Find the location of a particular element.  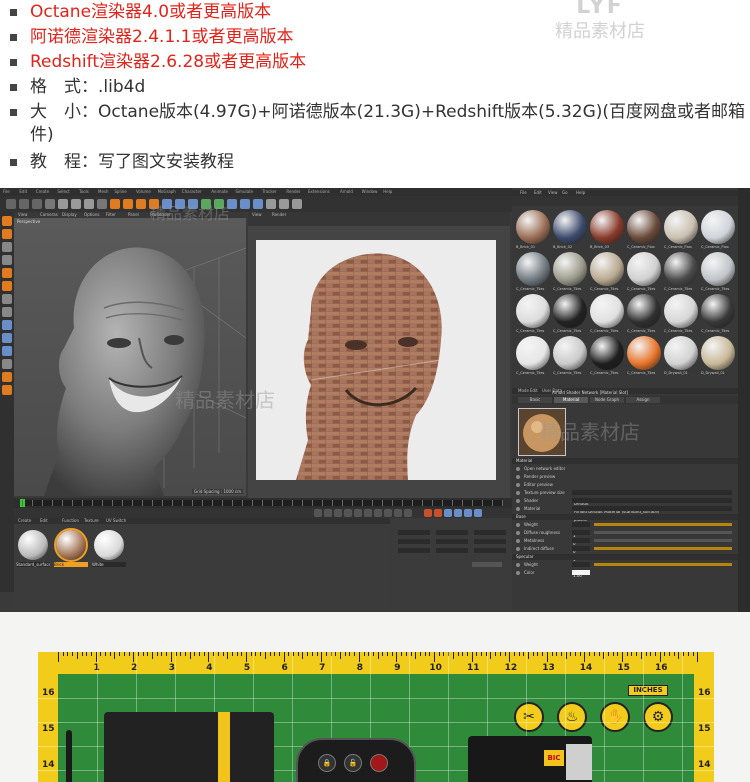

section-specular: Specular is located at coordinates (625, 557).